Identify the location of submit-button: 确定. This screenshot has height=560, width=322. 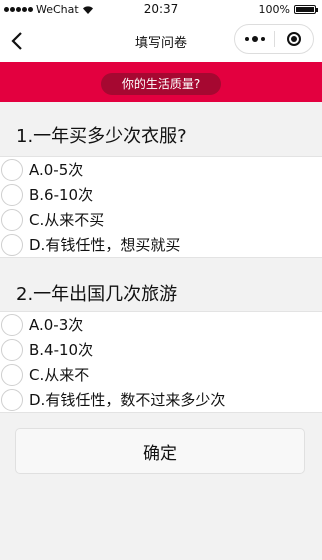
(160, 451).